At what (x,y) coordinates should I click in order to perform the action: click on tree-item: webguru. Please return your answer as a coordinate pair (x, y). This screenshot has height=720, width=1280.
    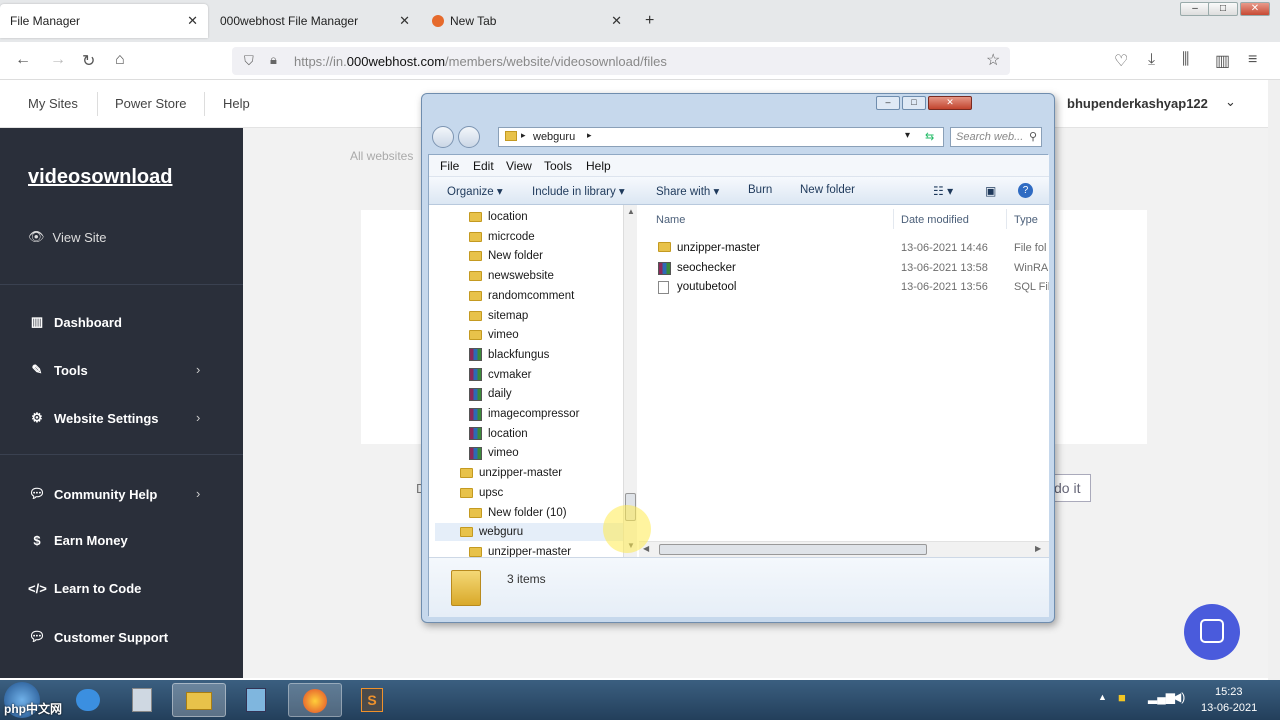
    Looking at the image, I should click on (529, 532).